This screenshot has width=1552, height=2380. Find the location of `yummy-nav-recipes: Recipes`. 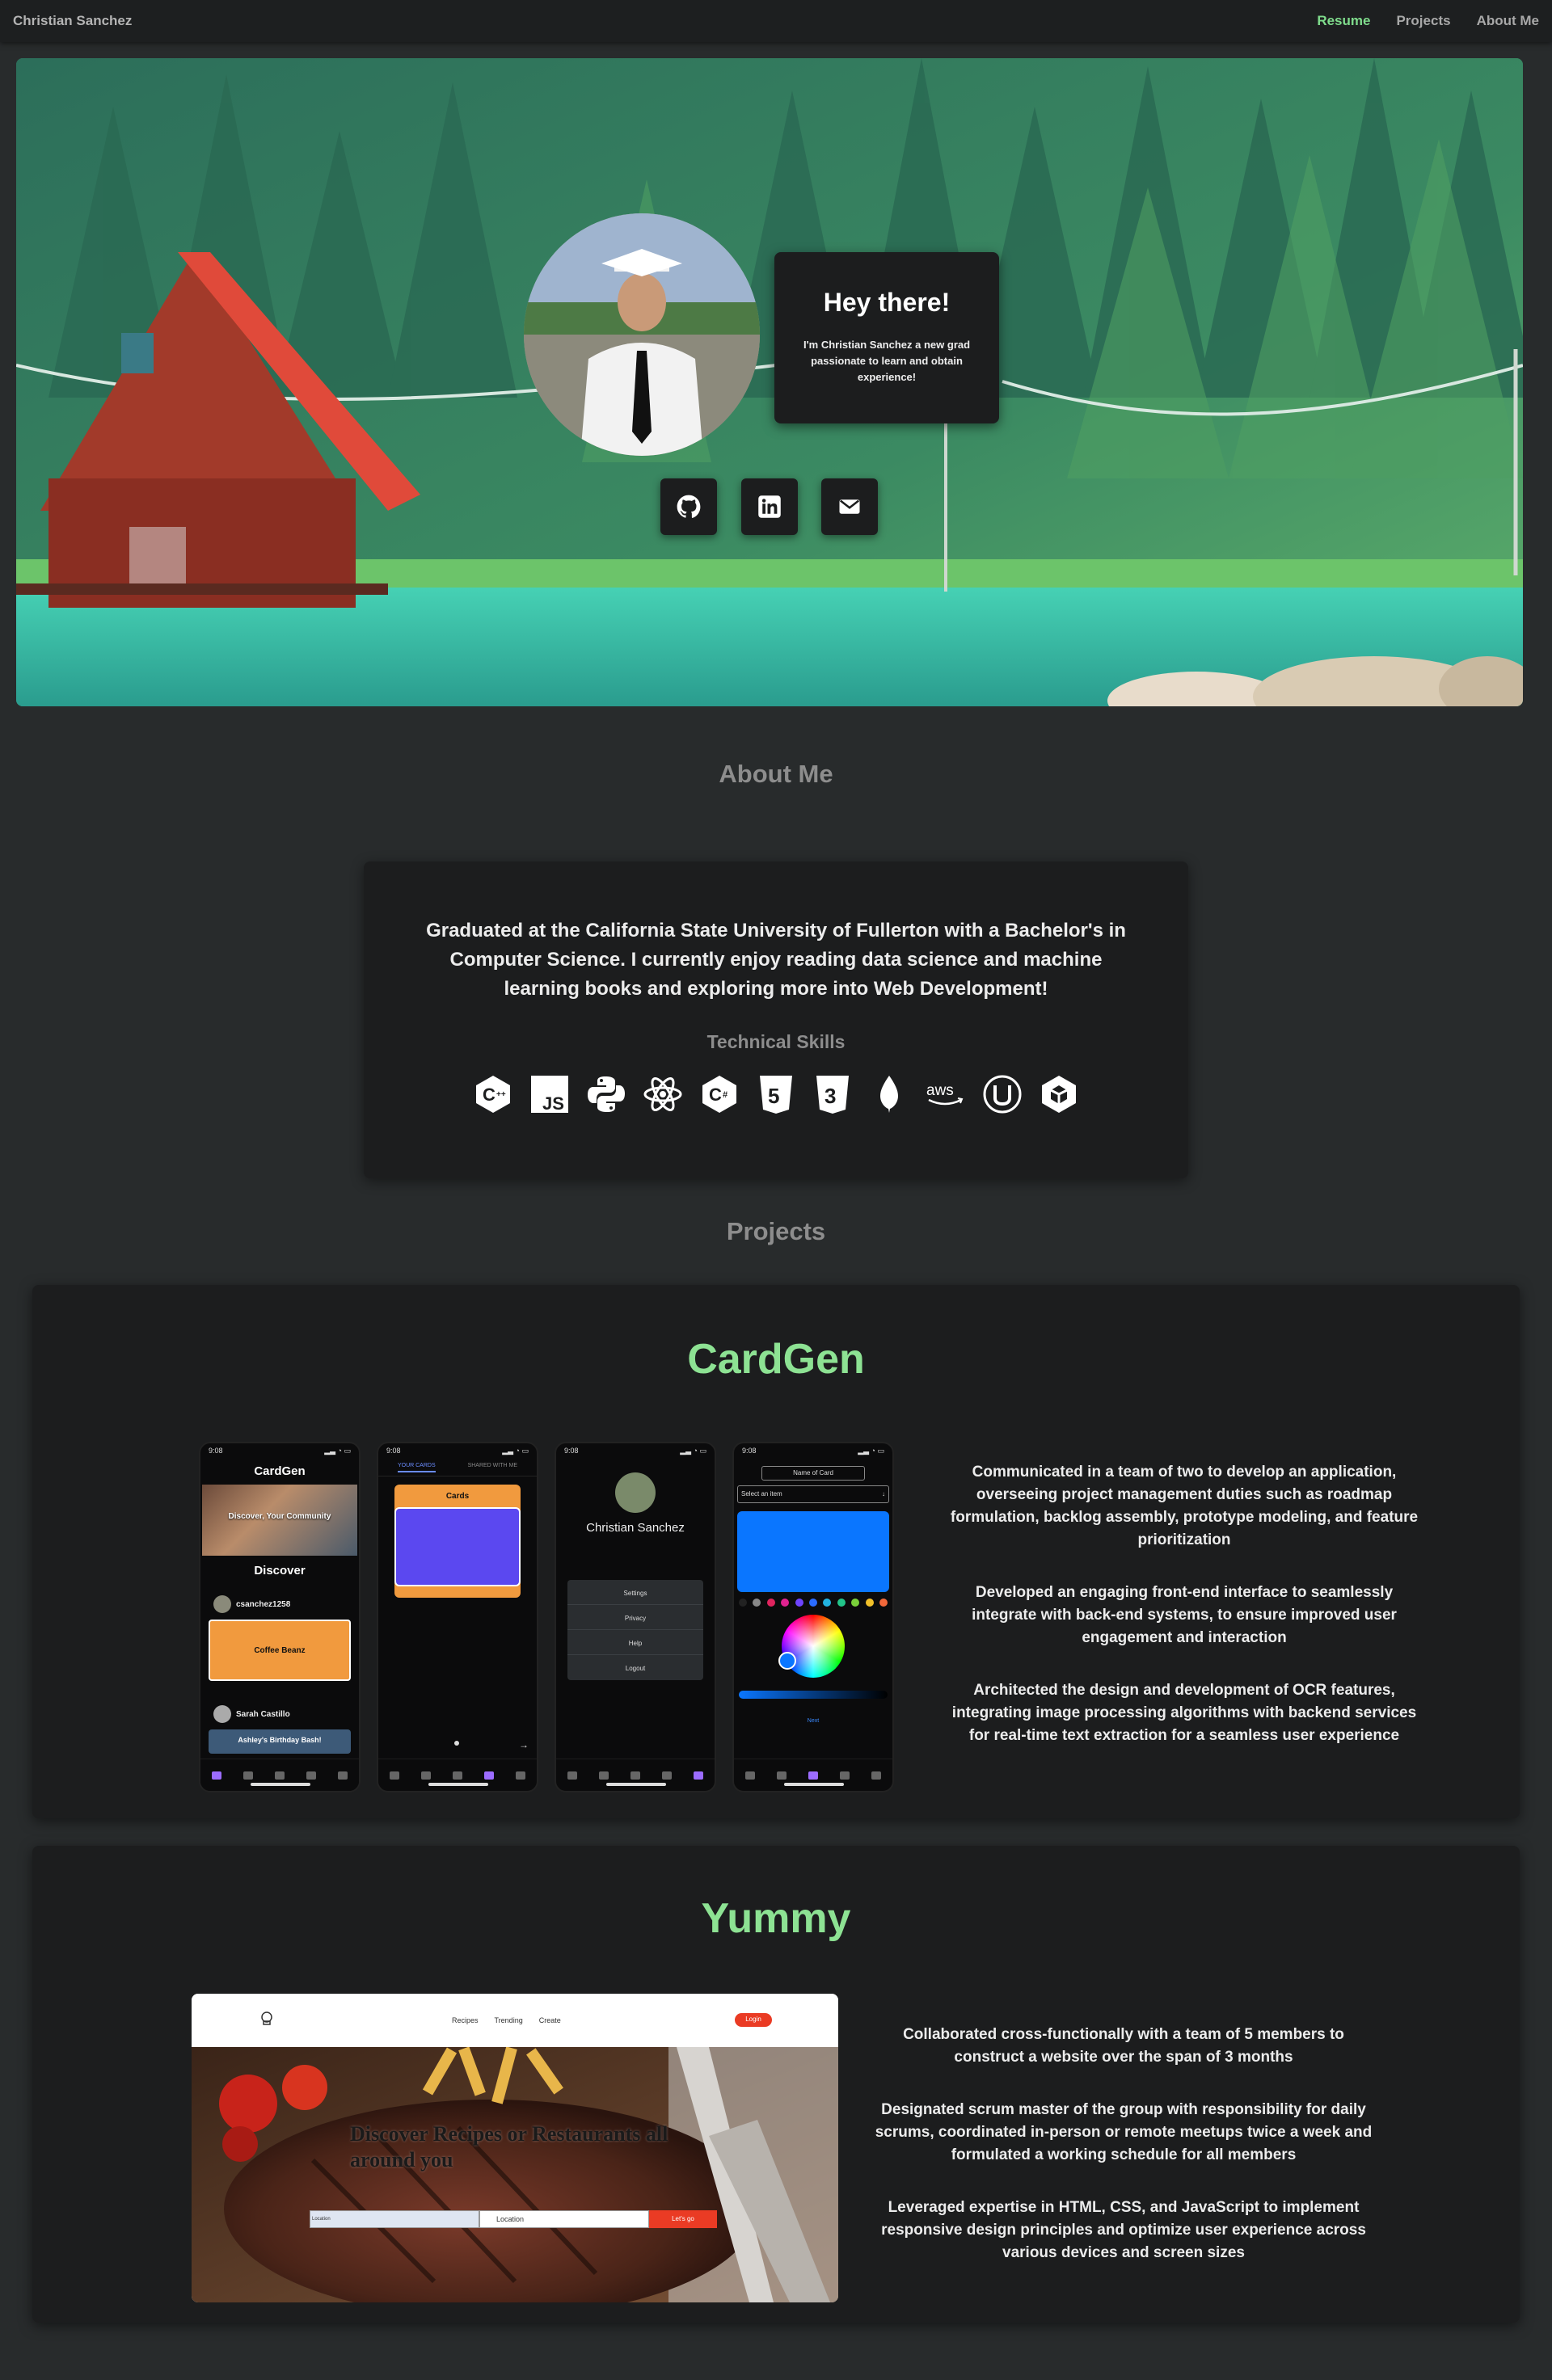

yummy-nav-recipes: Recipes is located at coordinates (466, 2020).